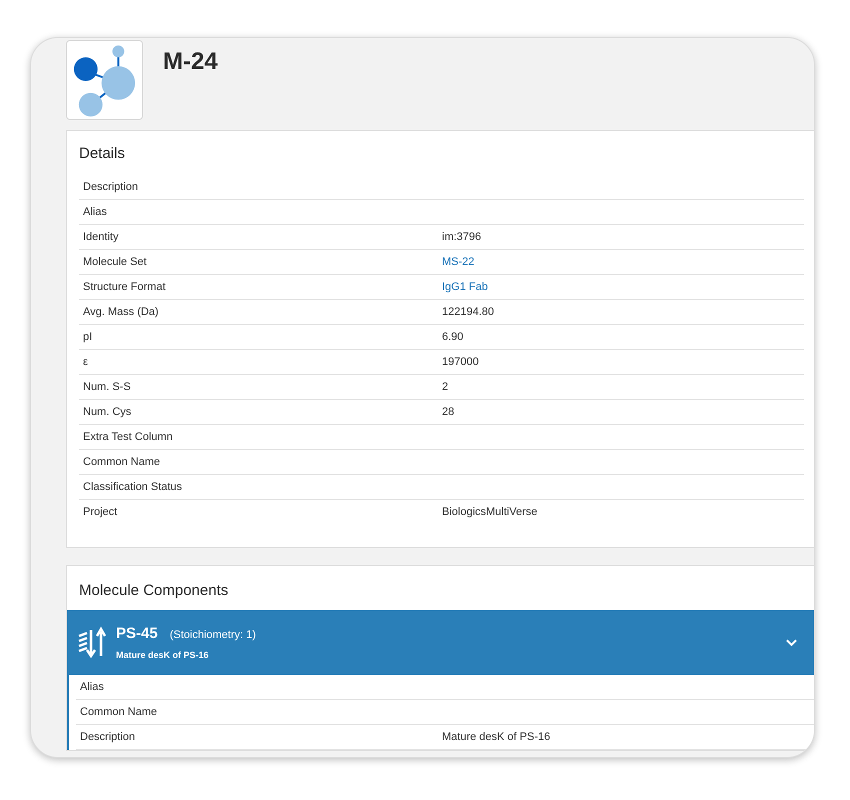  I want to click on component-header: PS-45 (Stoichiometry: 1) Mature desK of PS-16, so click(440, 642).